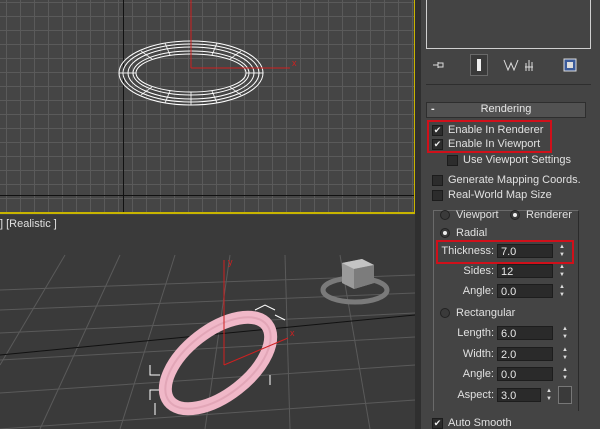  What do you see at coordinates (525, 271) in the screenshot?
I see `sides-field: 12` at bounding box center [525, 271].